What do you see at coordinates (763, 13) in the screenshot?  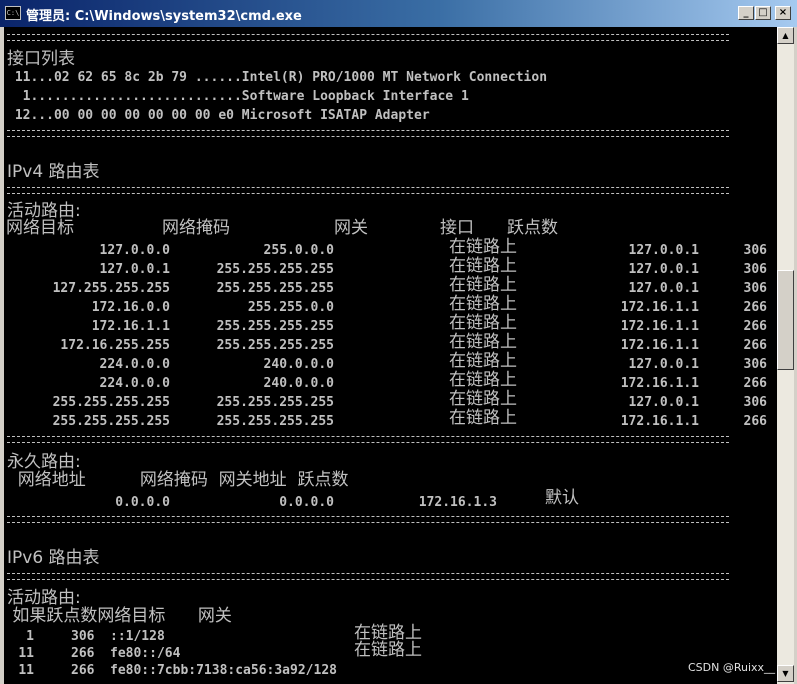 I see `maximize-button: □` at bounding box center [763, 13].